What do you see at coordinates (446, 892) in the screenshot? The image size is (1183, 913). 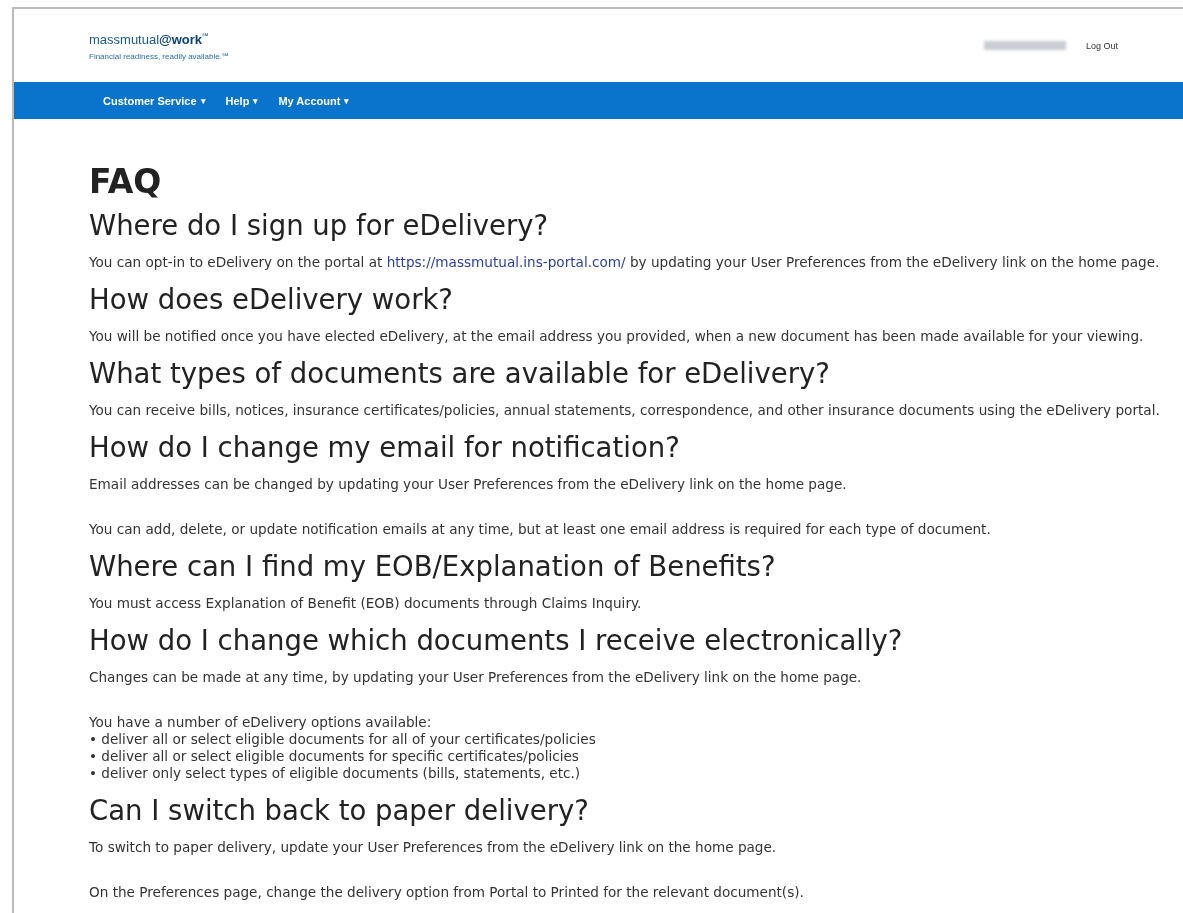 I see `answer-text: On the Preferences page, change the delivery option from Portal to Printed for the relevant document(s).` at bounding box center [446, 892].